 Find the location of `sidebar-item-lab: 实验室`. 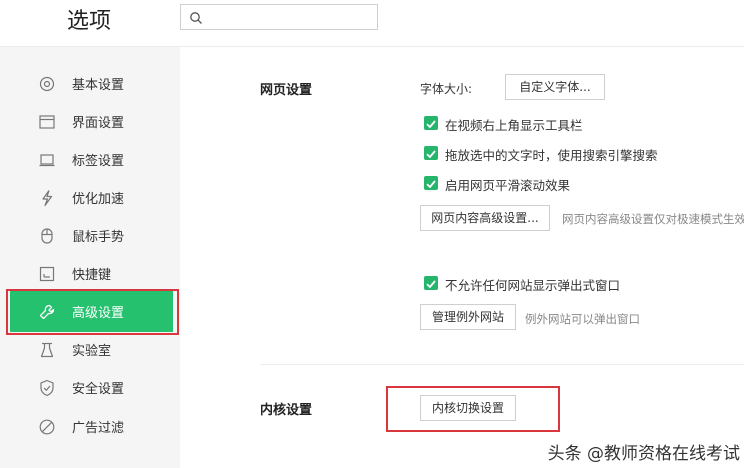

sidebar-item-lab: 实验室 is located at coordinates (90, 349).